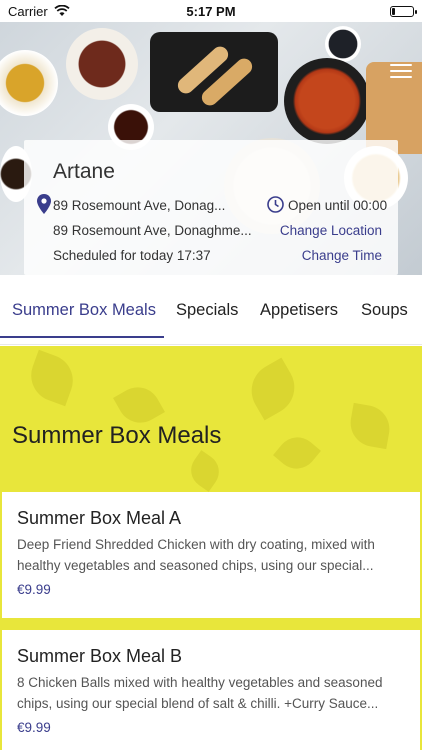  Describe the element at coordinates (132, 255) in the screenshot. I see `schedule-time: Scheduled for today 17:37` at that location.